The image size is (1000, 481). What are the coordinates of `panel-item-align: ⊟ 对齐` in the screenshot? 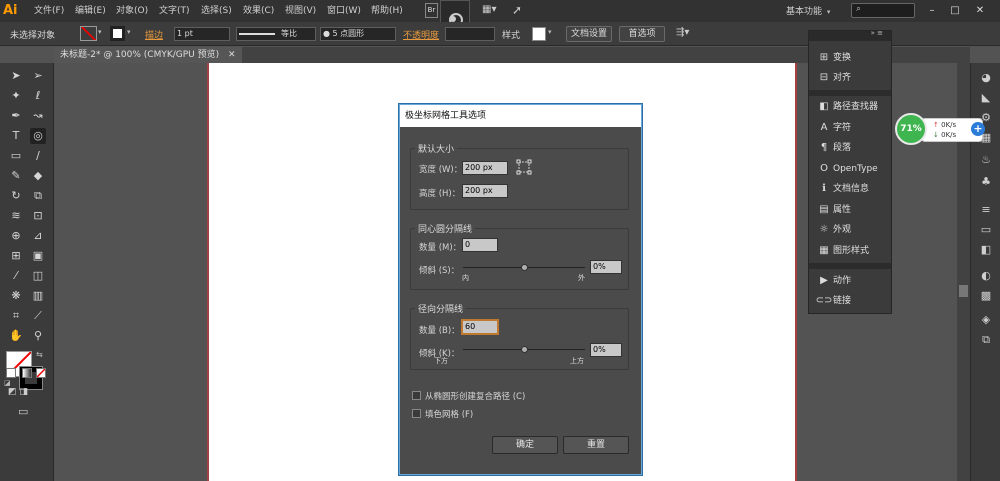 It's located at (850, 78).